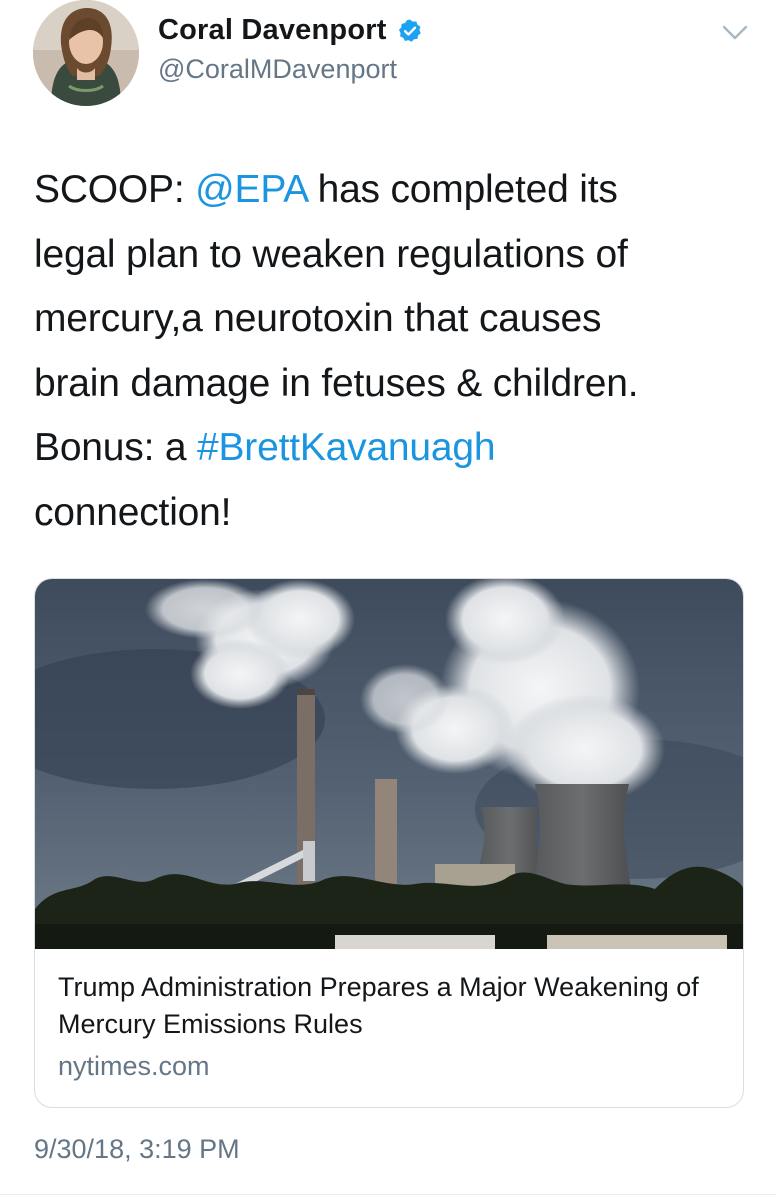 The image size is (776, 1200). I want to click on author-name-row: Coral Davenport, so click(290, 30).